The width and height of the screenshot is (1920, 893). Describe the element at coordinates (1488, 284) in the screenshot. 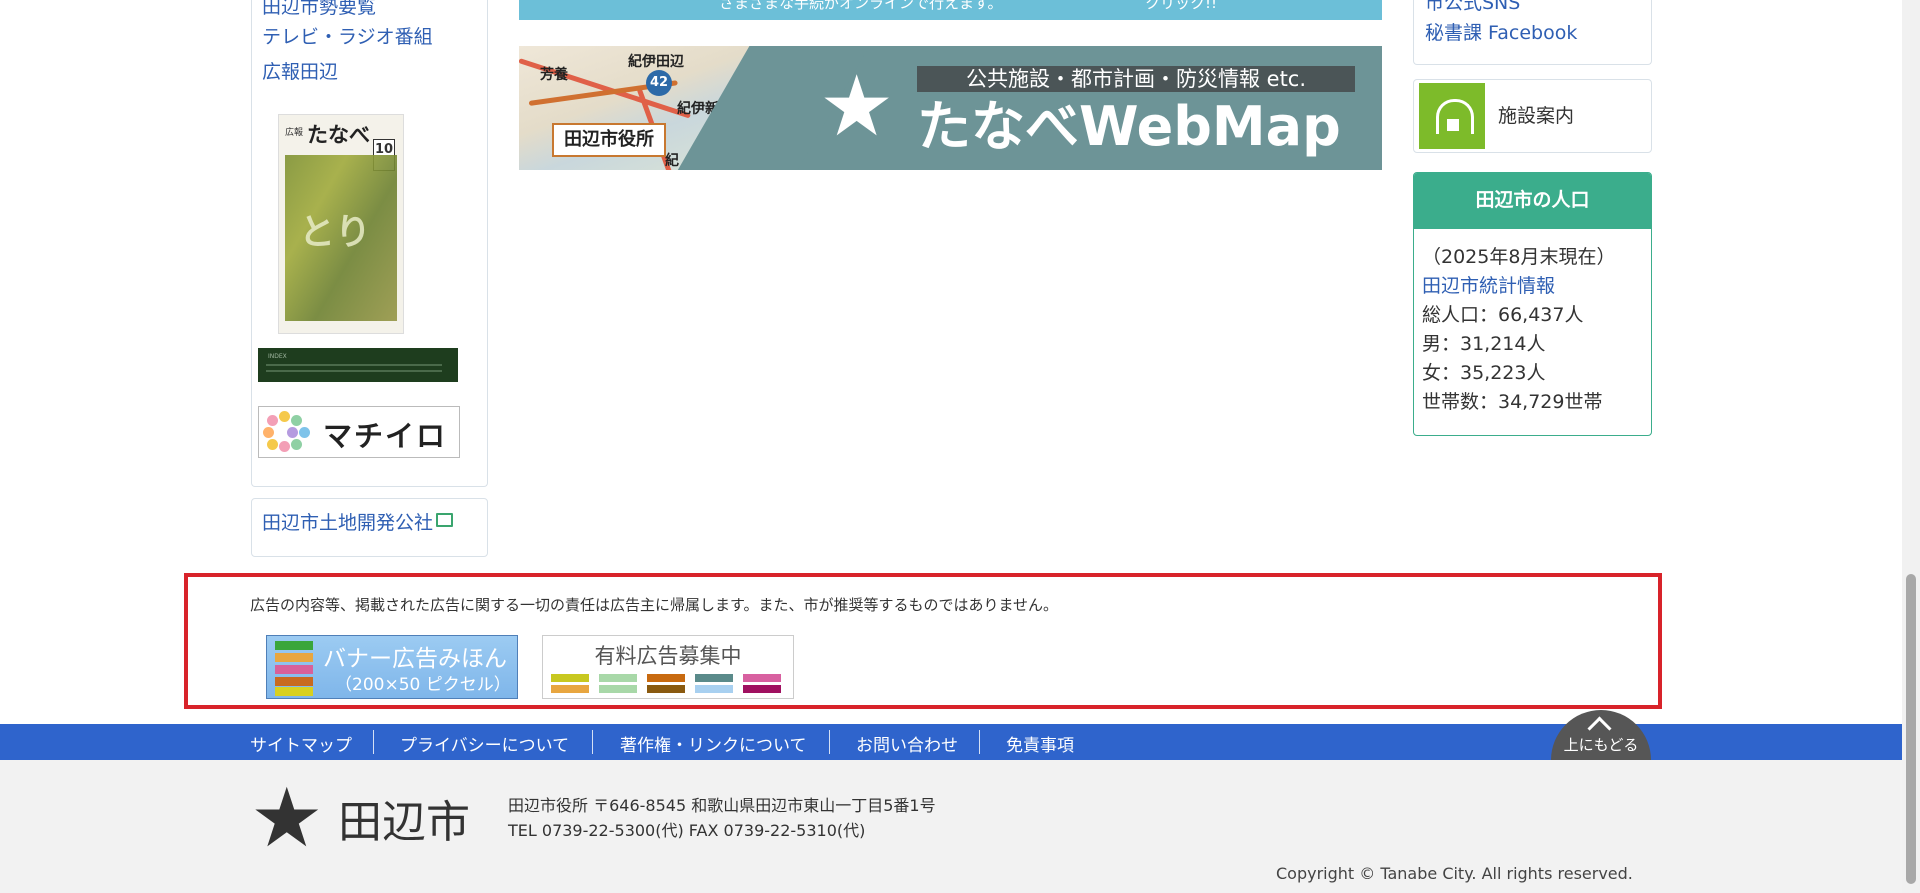

I see `statistics-link: 田辺市統計情報` at that location.